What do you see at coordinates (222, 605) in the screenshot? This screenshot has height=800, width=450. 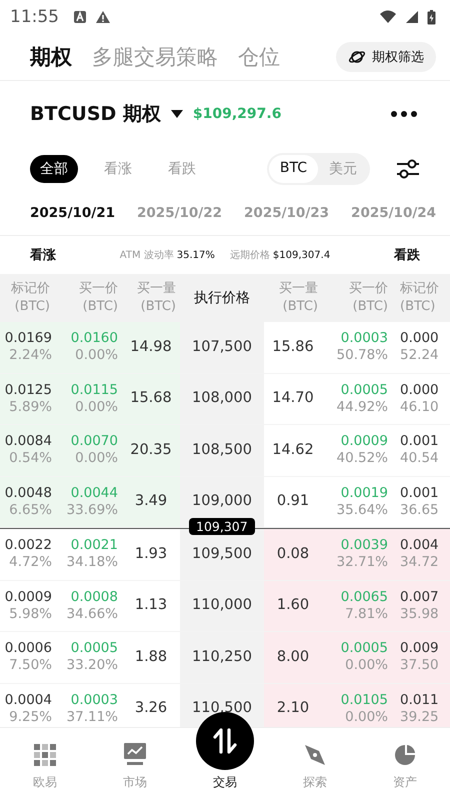 I see `strike-price: 110,000` at bounding box center [222, 605].